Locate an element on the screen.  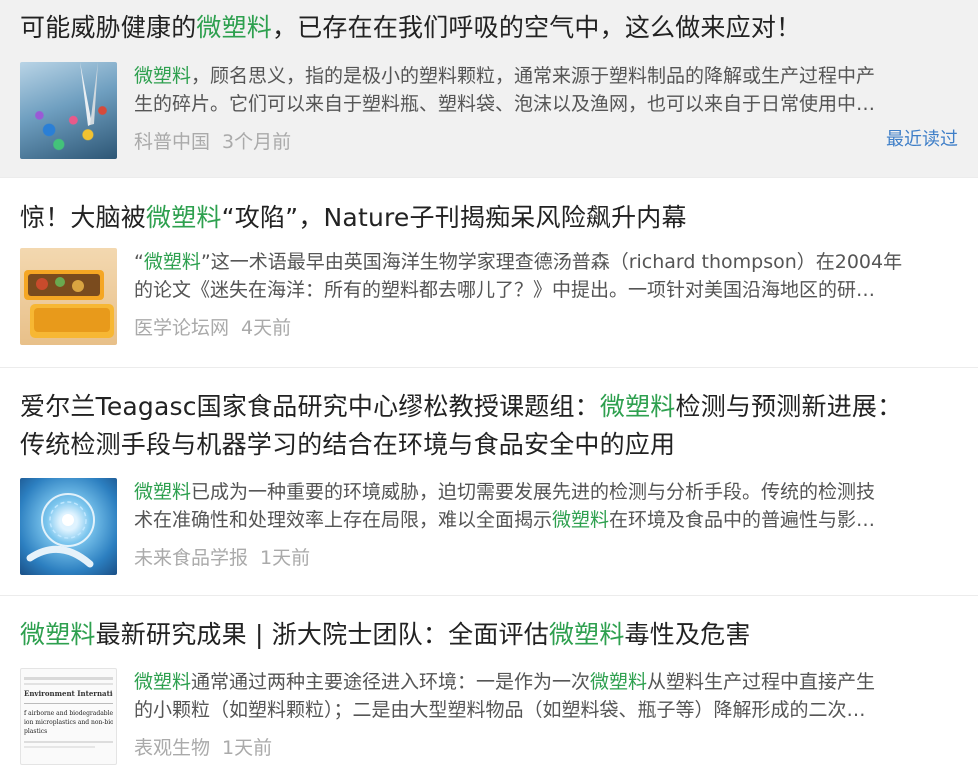
title-text: 传统检测手段与机器学习的结合在环境与食品安全中的应用 is located at coordinates (348, 444).